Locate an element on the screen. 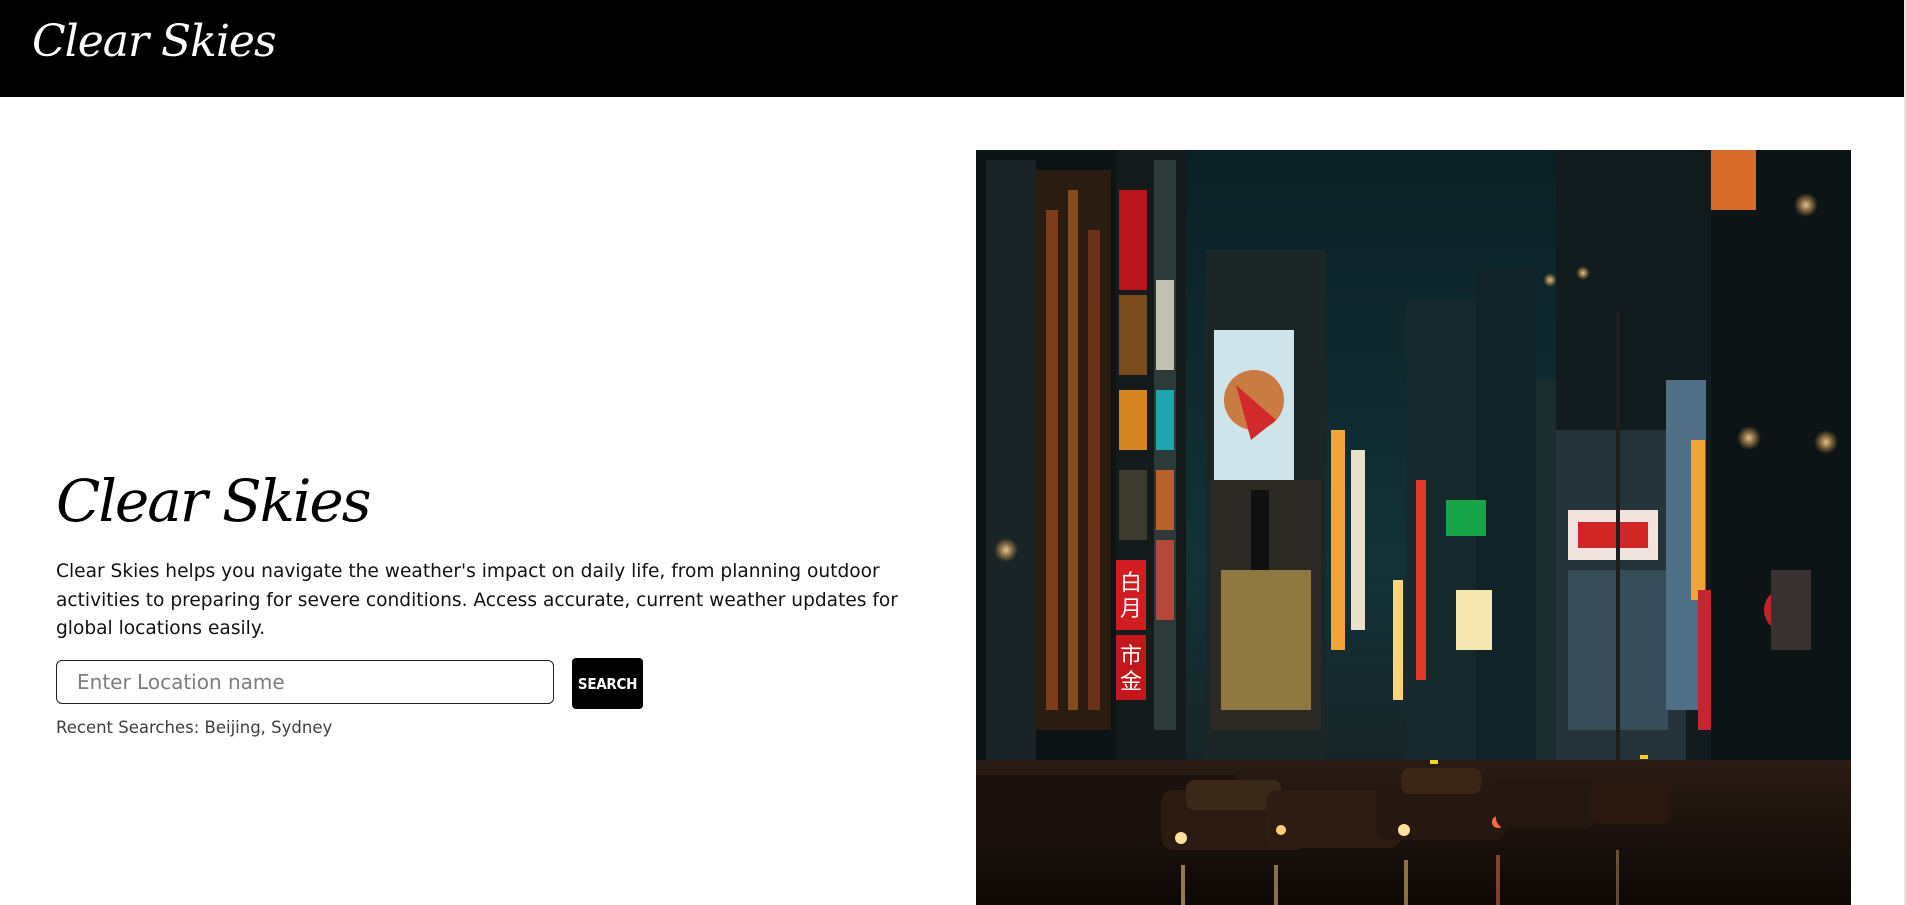  sign-char-4: 金 is located at coordinates (1131, 682).